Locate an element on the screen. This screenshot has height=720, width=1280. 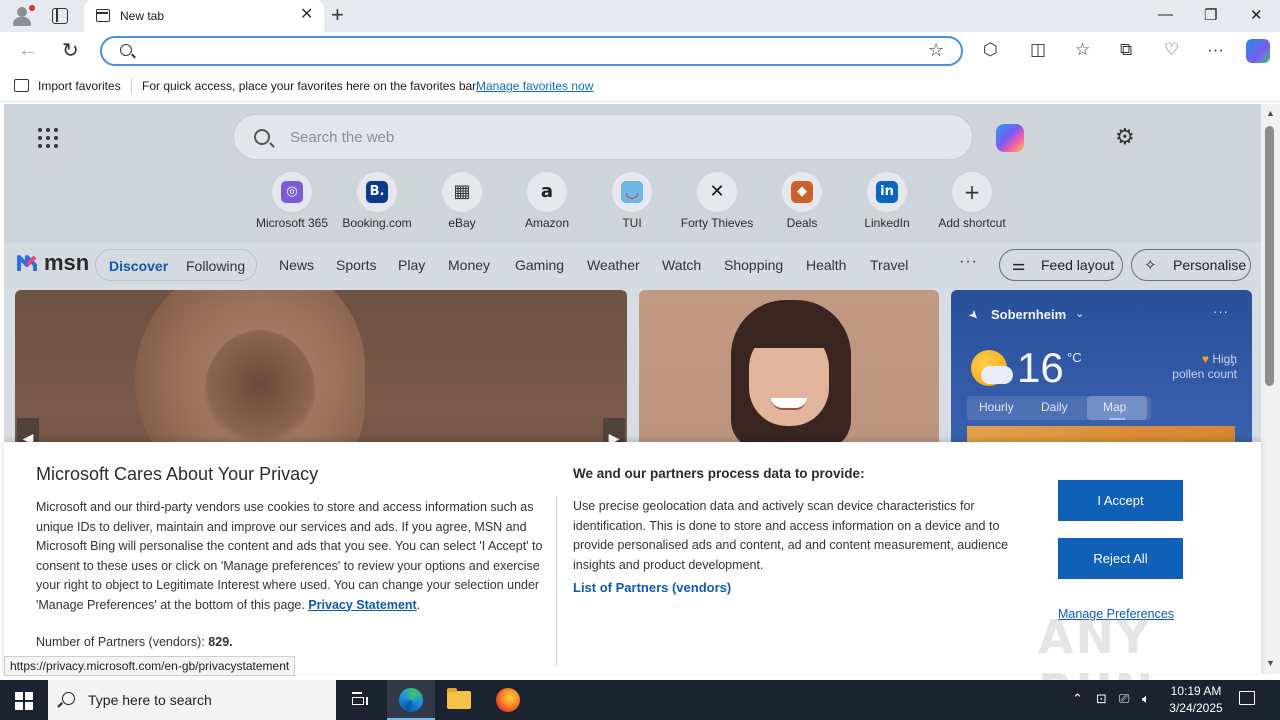
taskbar-search-box: Type here to search is located at coordinates (192, 700).